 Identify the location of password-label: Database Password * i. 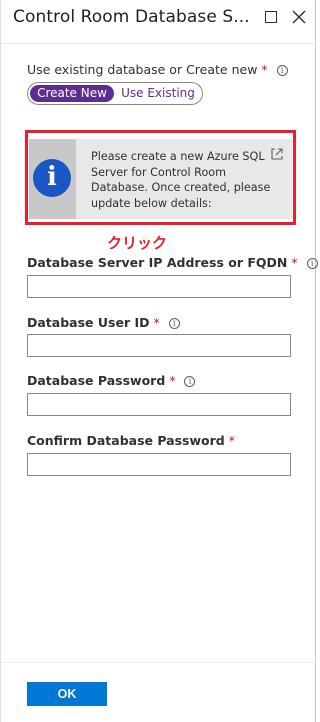
(111, 380).